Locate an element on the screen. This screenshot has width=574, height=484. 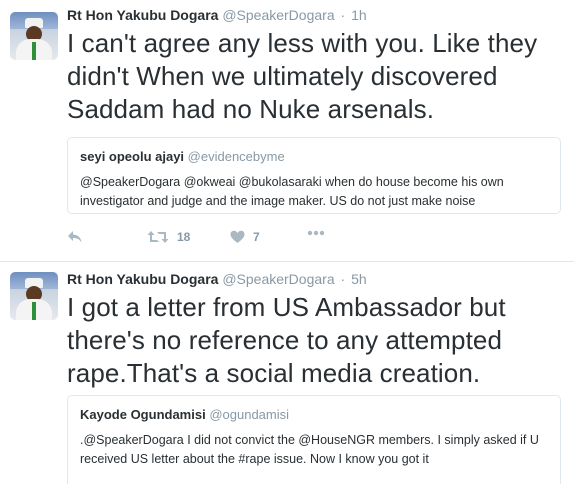
quoted-tweet-header: Kayode Ogundamisi @ogundamisi is located at coordinates (314, 414).